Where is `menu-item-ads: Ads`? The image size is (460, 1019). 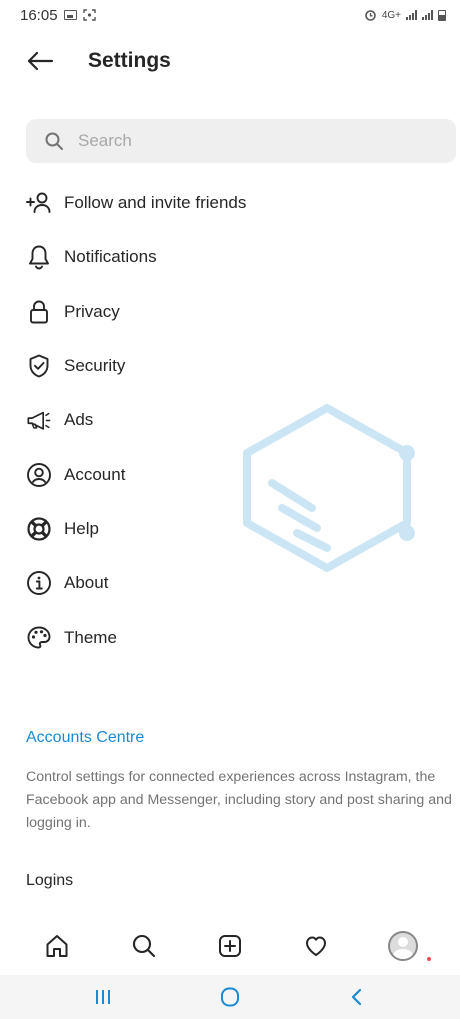
menu-item-ads: Ads is located at coordinates (230, 420).